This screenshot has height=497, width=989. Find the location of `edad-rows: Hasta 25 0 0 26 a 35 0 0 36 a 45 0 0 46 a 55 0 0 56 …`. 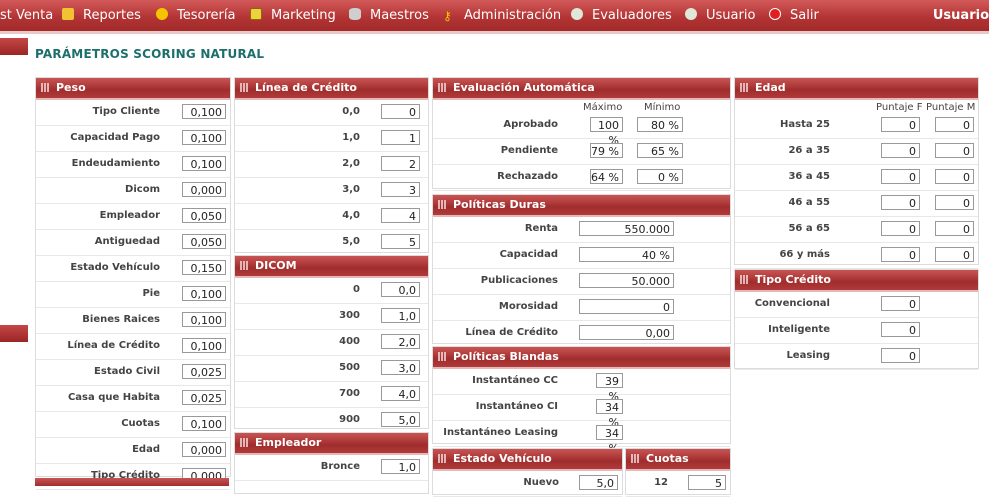

edad-rows: Hasta 25 0 0 26 a 35 0 0 36 a 45 0 0 46 a 55 0 0 56 … is located at coordinates (856, 191).